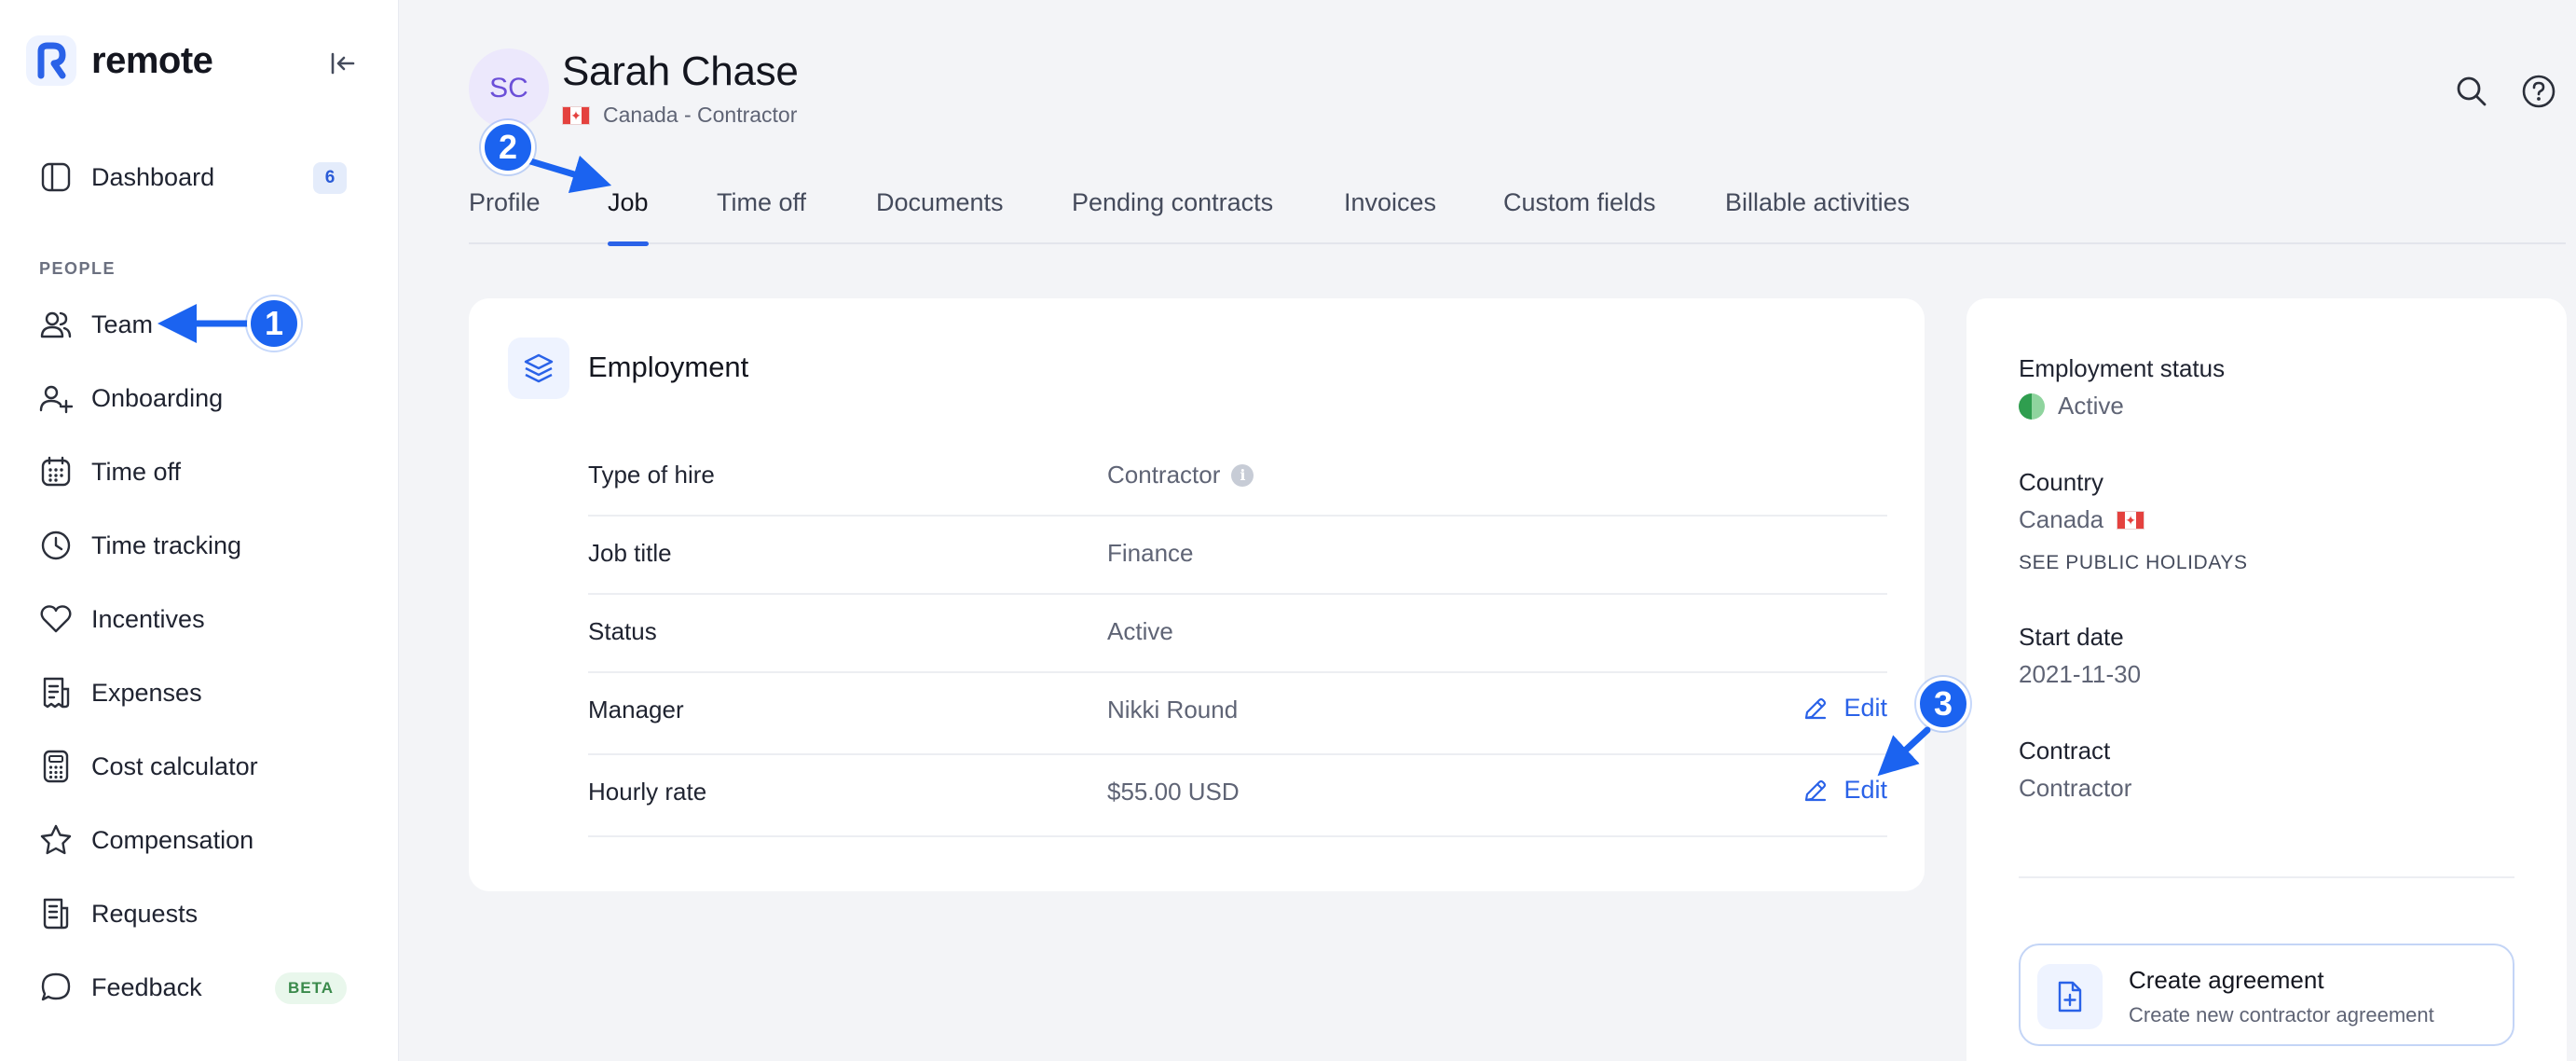 This screenshot has height=1061, width=2576. Describe the element at coordinates (1817, 216) in the screenshot. I see `tab-billable-activities: Billable activities` at that location.